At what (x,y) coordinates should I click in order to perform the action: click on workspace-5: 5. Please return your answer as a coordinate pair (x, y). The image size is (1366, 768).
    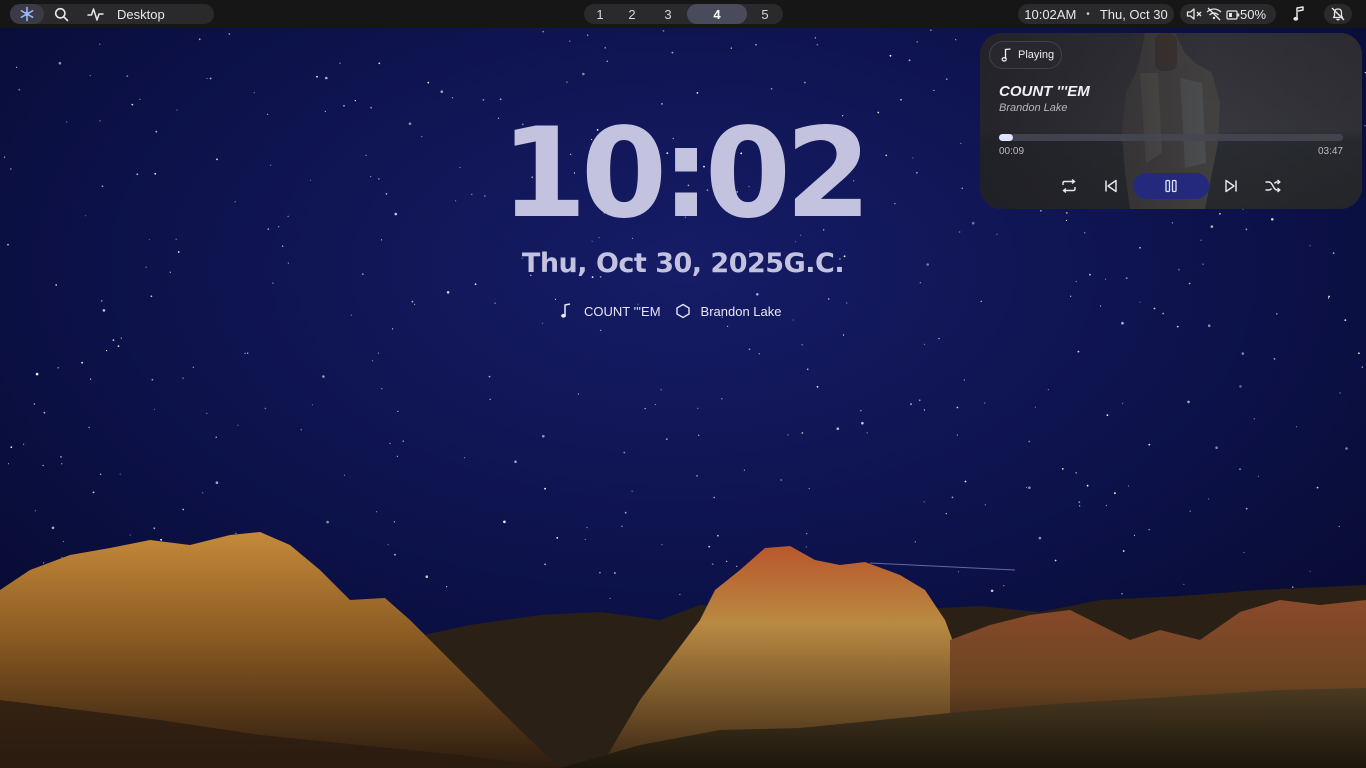
    Looking at the image, I should click on (765, 14).